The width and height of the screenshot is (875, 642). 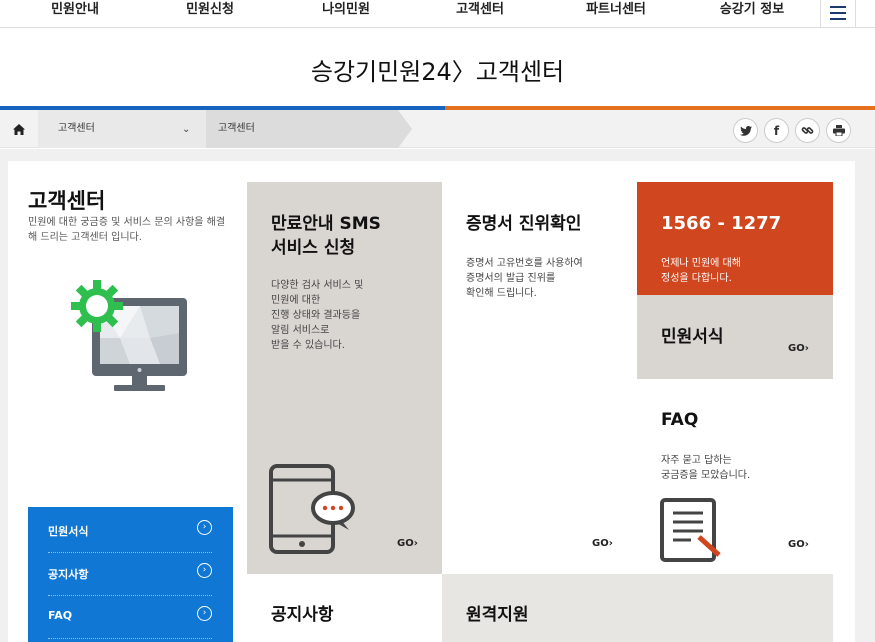 What do you see at coordinates (511, 278) in the screenshot?
I see `desc-line: 증명서의 발급 진위를` at bounding box center [511, 278].